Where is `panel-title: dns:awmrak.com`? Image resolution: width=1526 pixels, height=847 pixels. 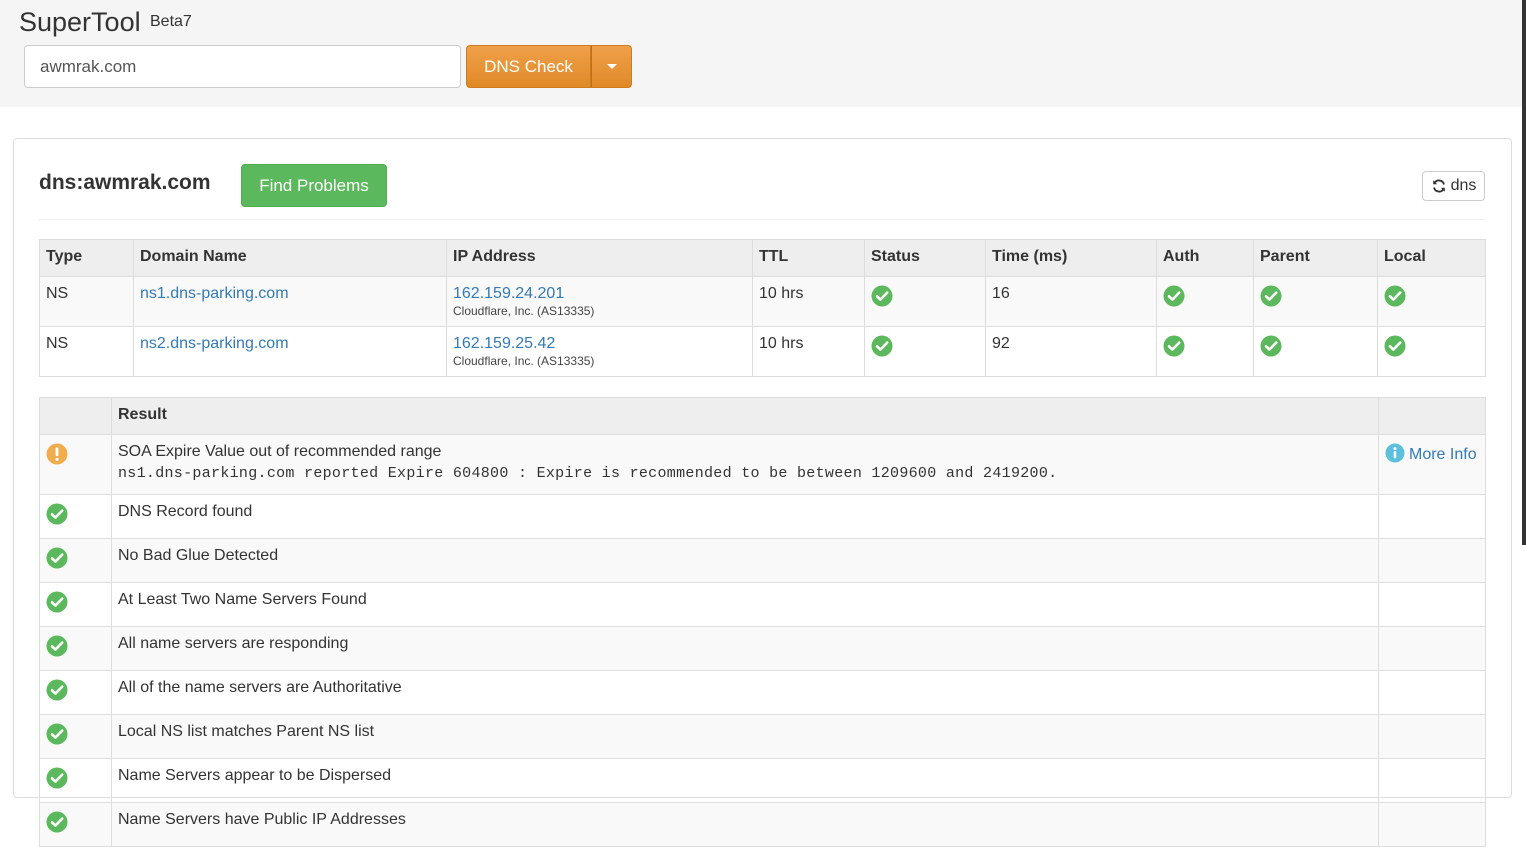 panel-title: dns:awmrak.com is located at coordinates (125, 182).